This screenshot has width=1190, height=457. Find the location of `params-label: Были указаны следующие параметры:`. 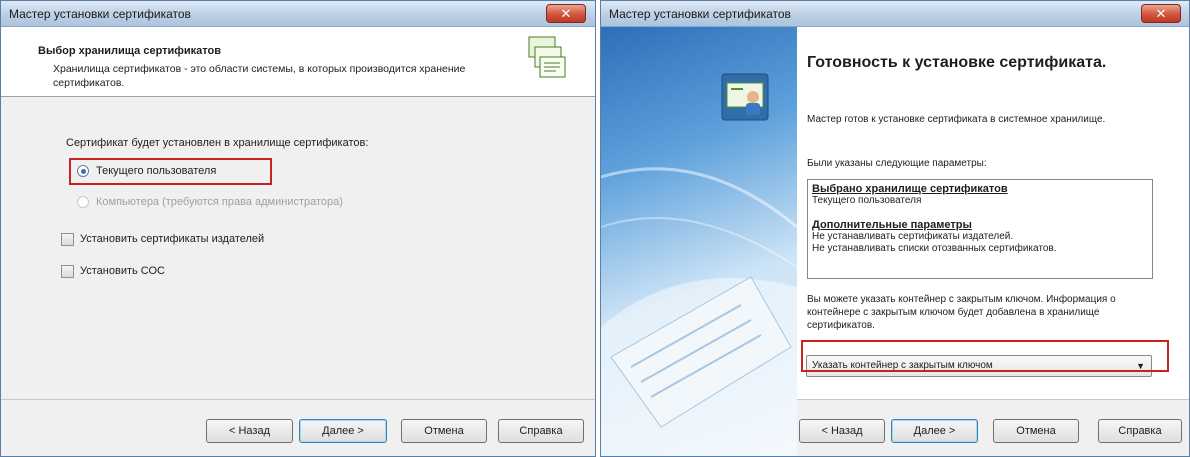

params-label: Были указаны следующие параметры: is located at coordinates (897, 163).